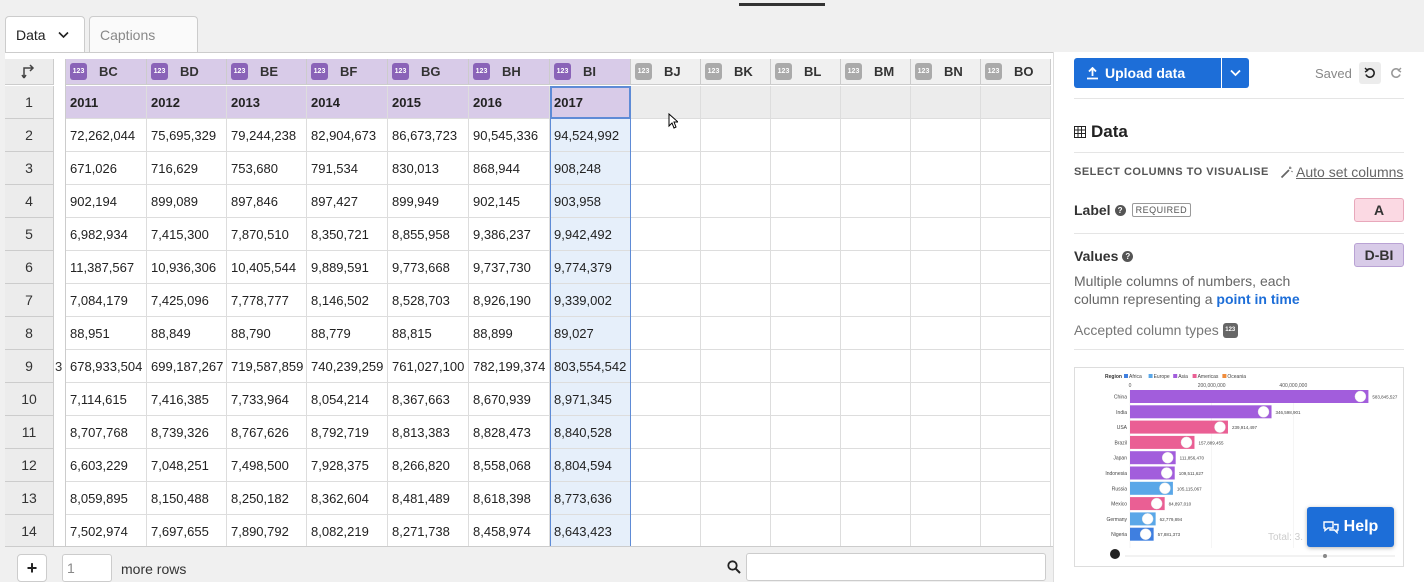 Image resolution: width=1424 pixels, height=582 pixels. I want to click on help-button: Help, so click(1350, 527).